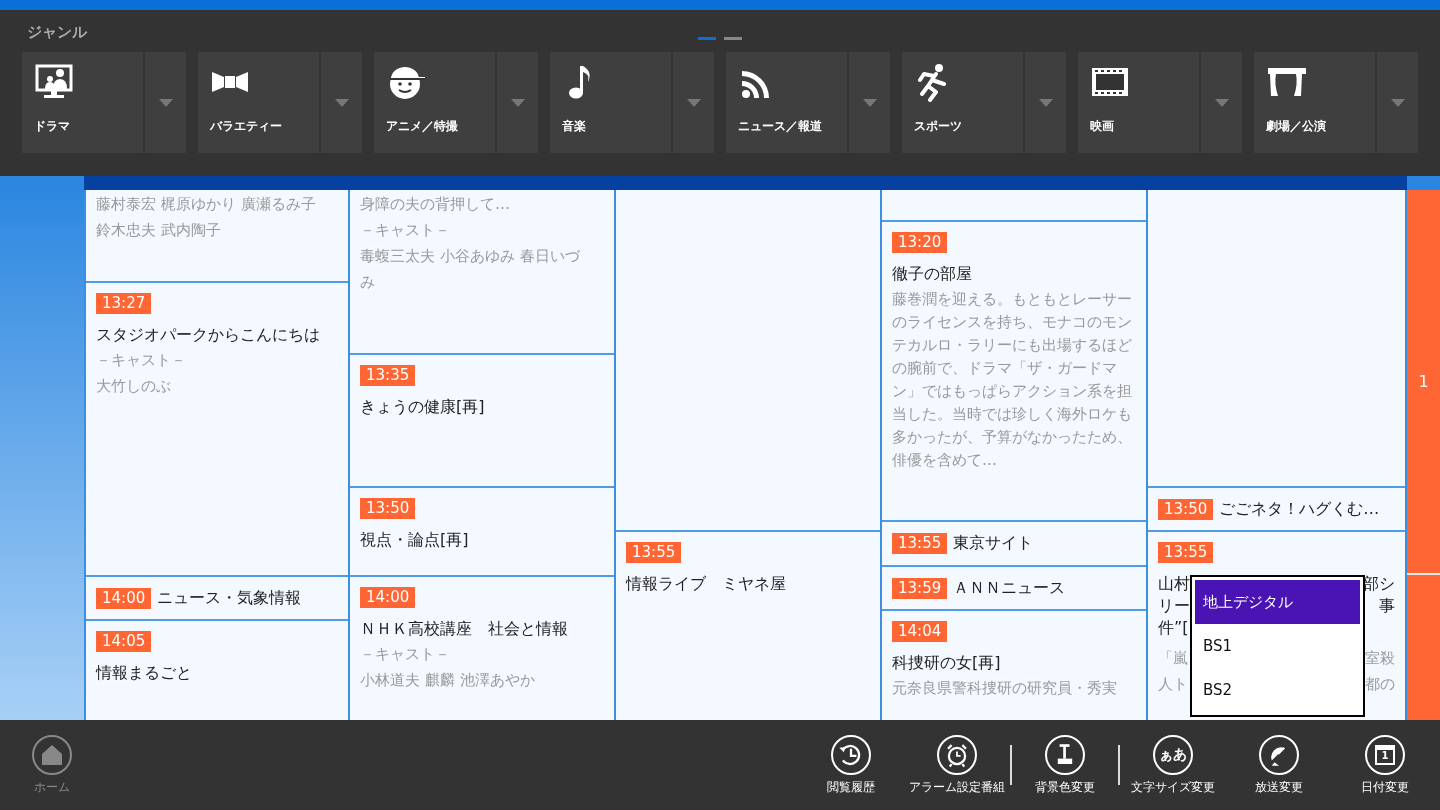 Image resolution: width=1440 pixels, height=810 pixels. What do you see at coordinates (82, 102) in the screenshot?
I see `genre-button: ドラマ` at bounding box center [82, 102].